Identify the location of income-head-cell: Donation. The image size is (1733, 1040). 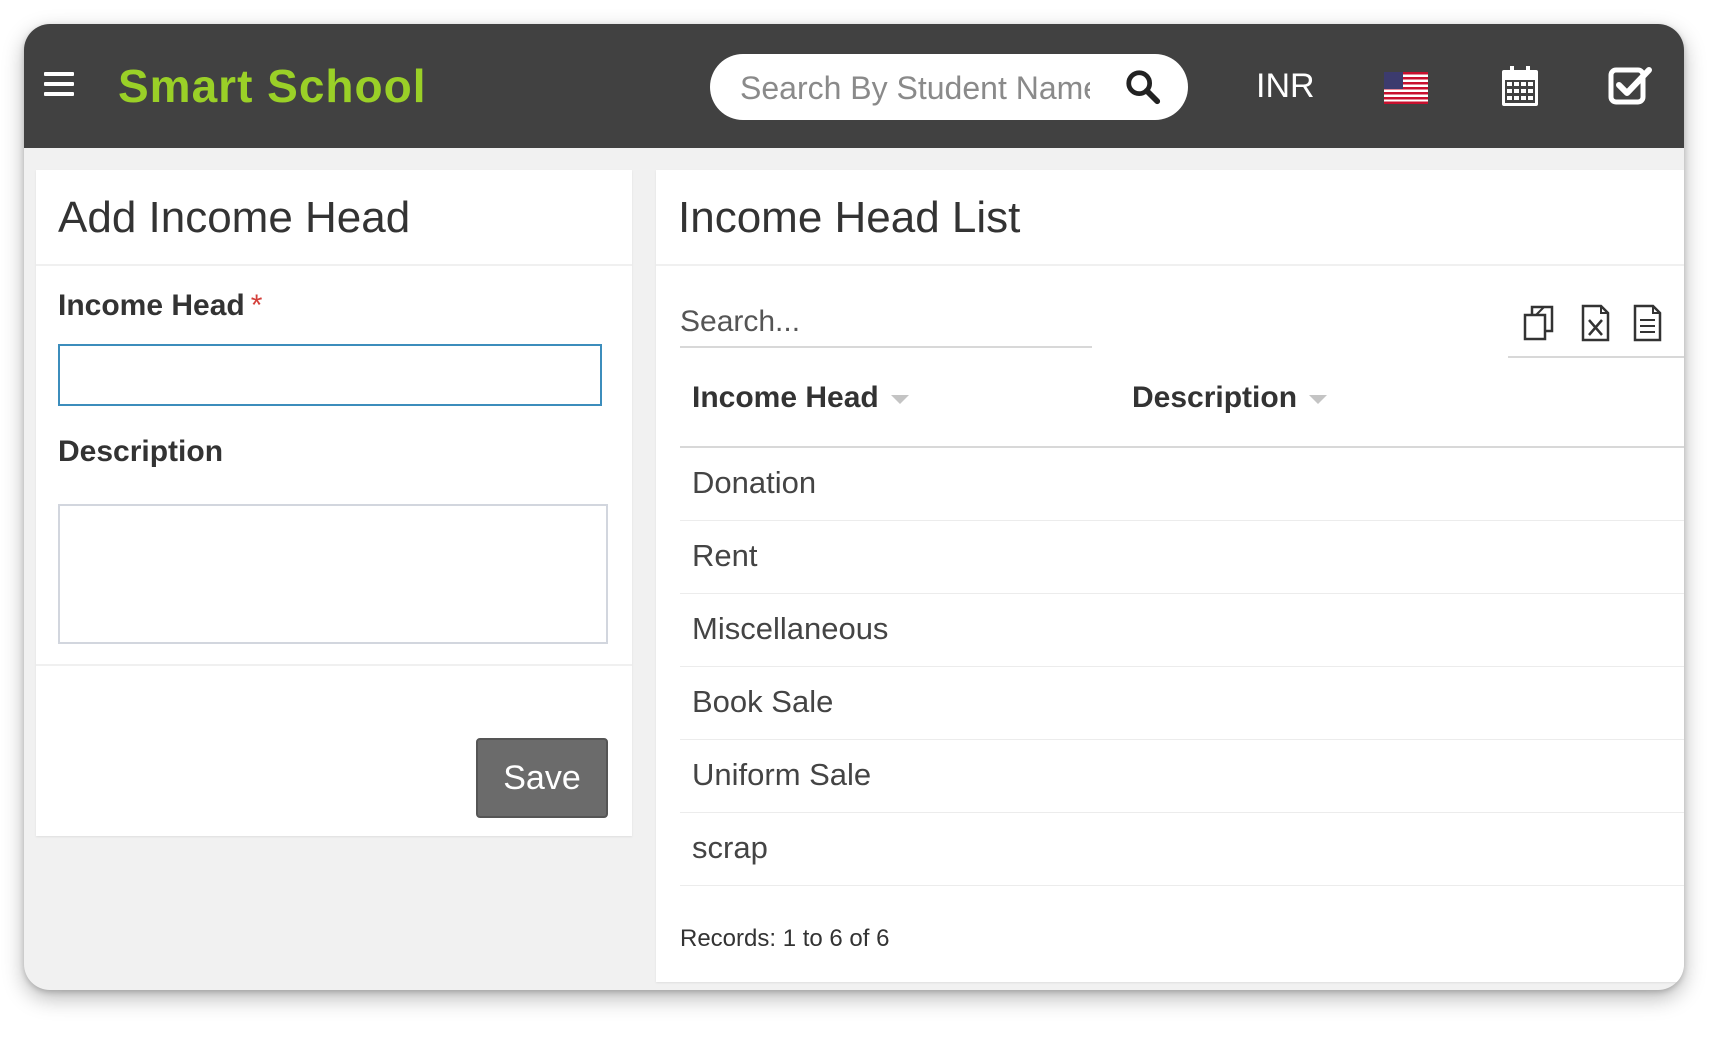
(754, 482).